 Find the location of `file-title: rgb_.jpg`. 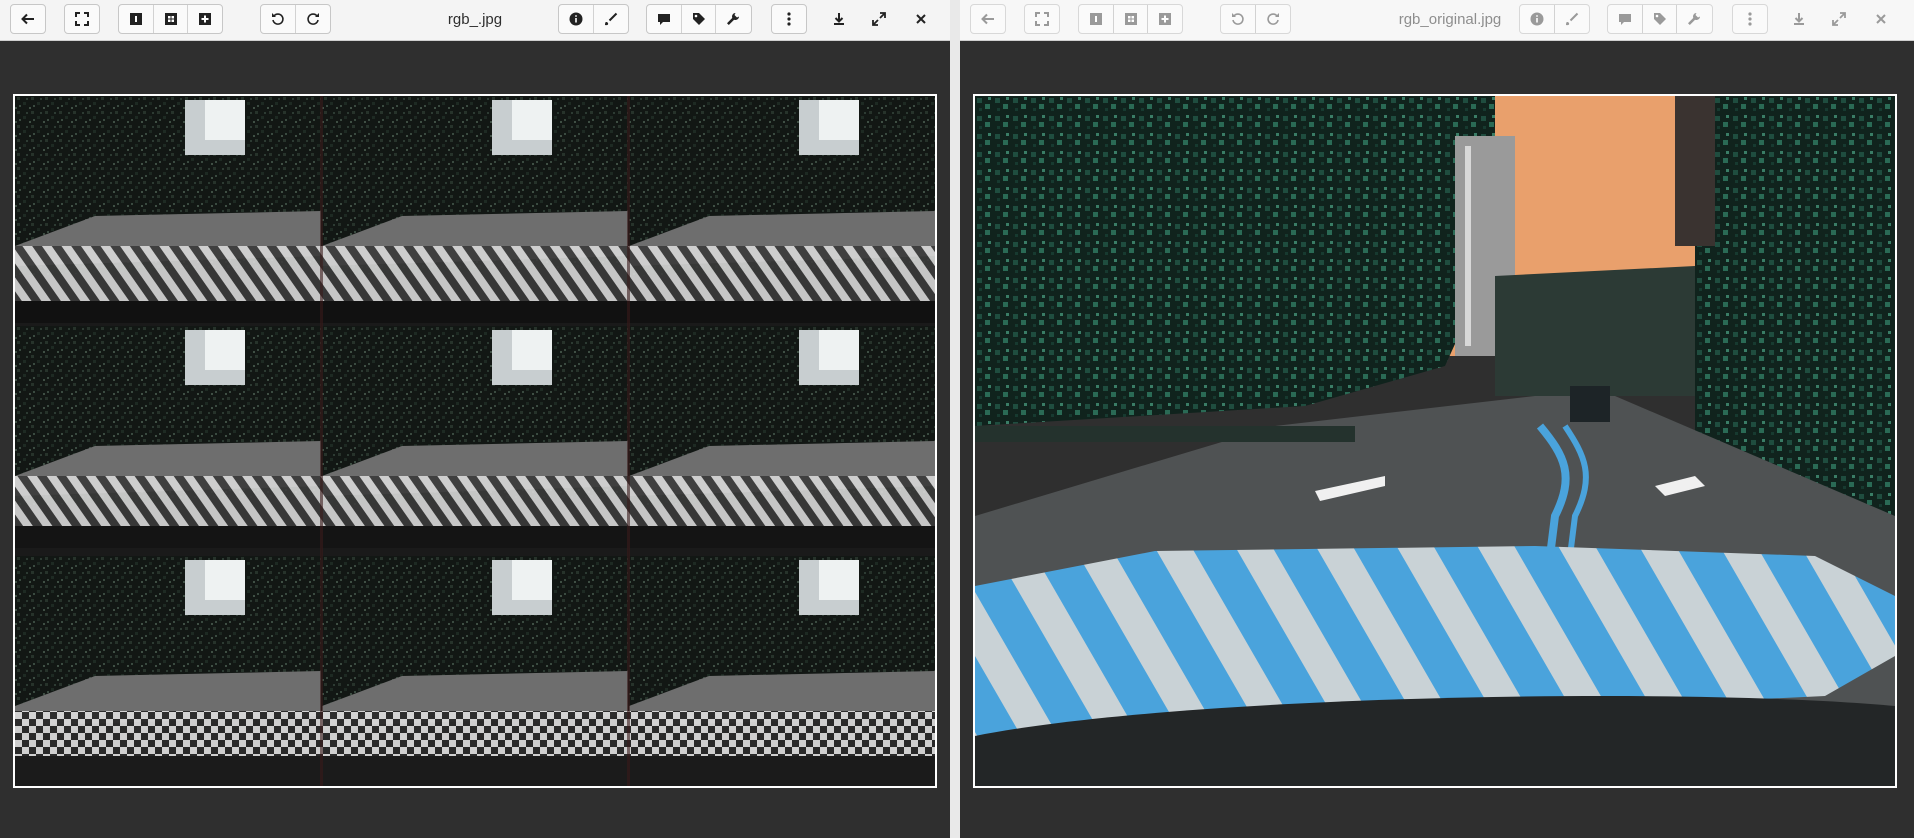

file-title: rgb_.jpg is located at coordinates (475, 19).